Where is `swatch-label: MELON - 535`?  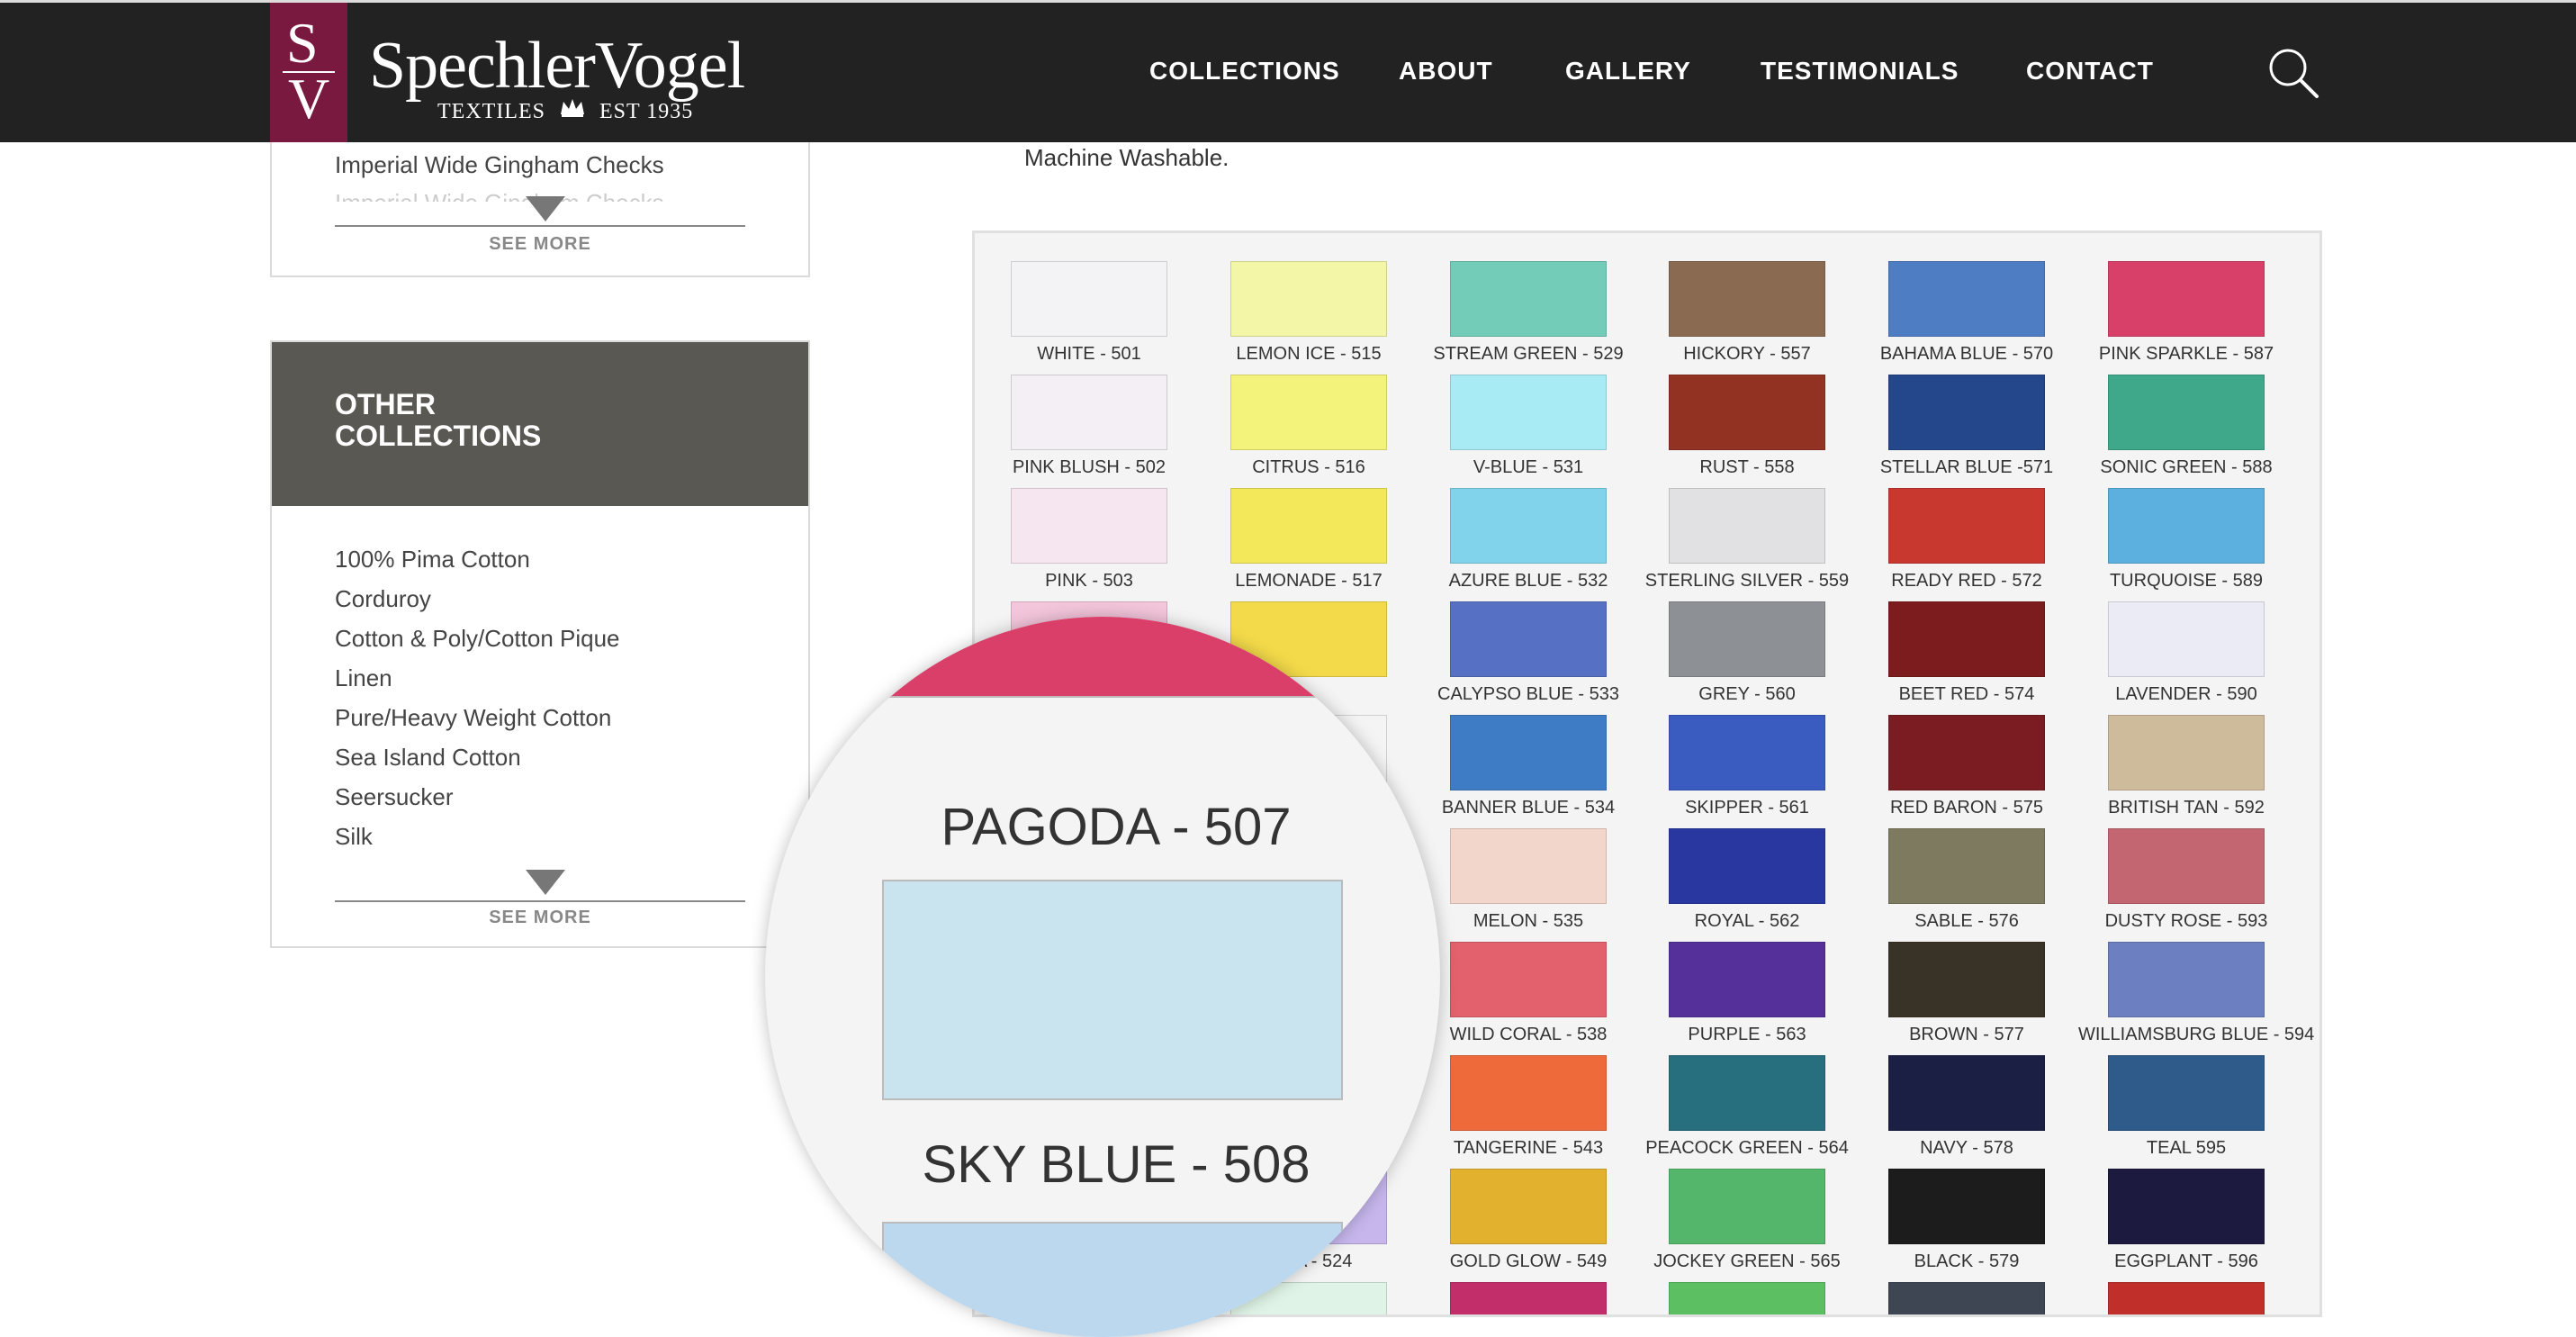
swatch-label: MELON - 535 is located at coordinates (1528, 921).